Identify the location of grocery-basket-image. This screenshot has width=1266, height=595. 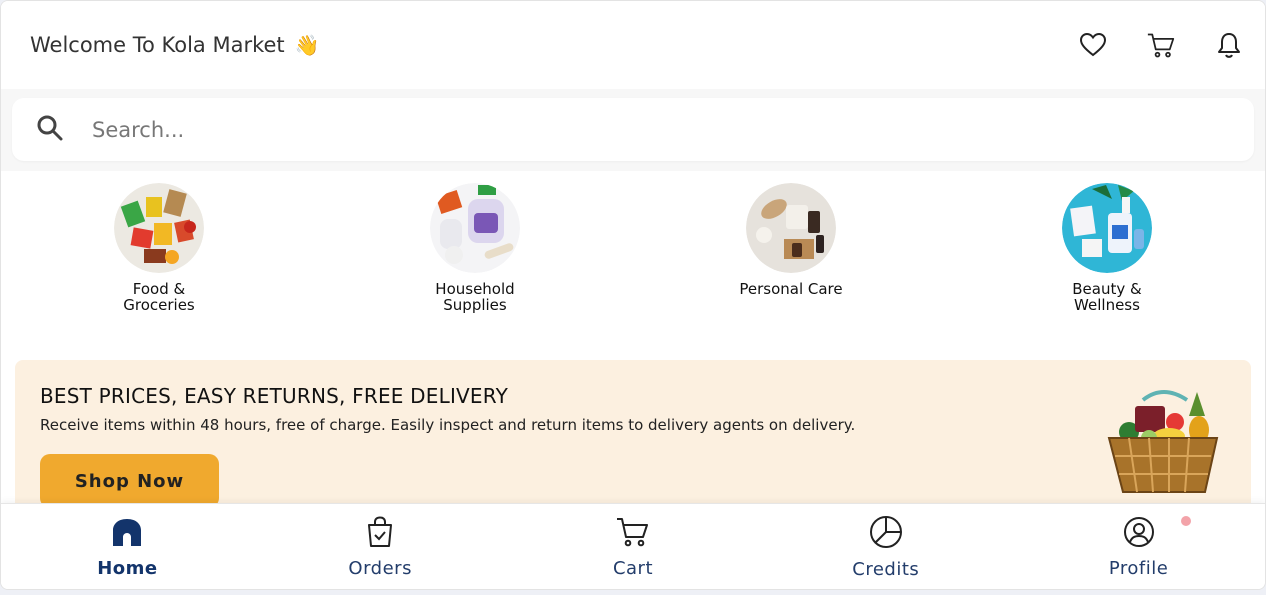
(1159, 446).